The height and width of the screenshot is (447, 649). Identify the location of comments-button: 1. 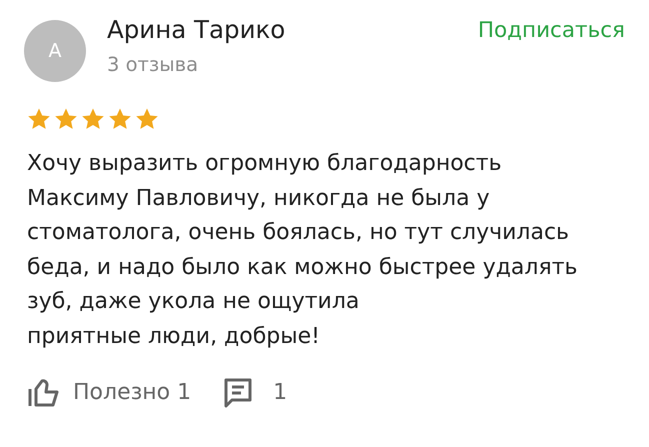
(255, 392).